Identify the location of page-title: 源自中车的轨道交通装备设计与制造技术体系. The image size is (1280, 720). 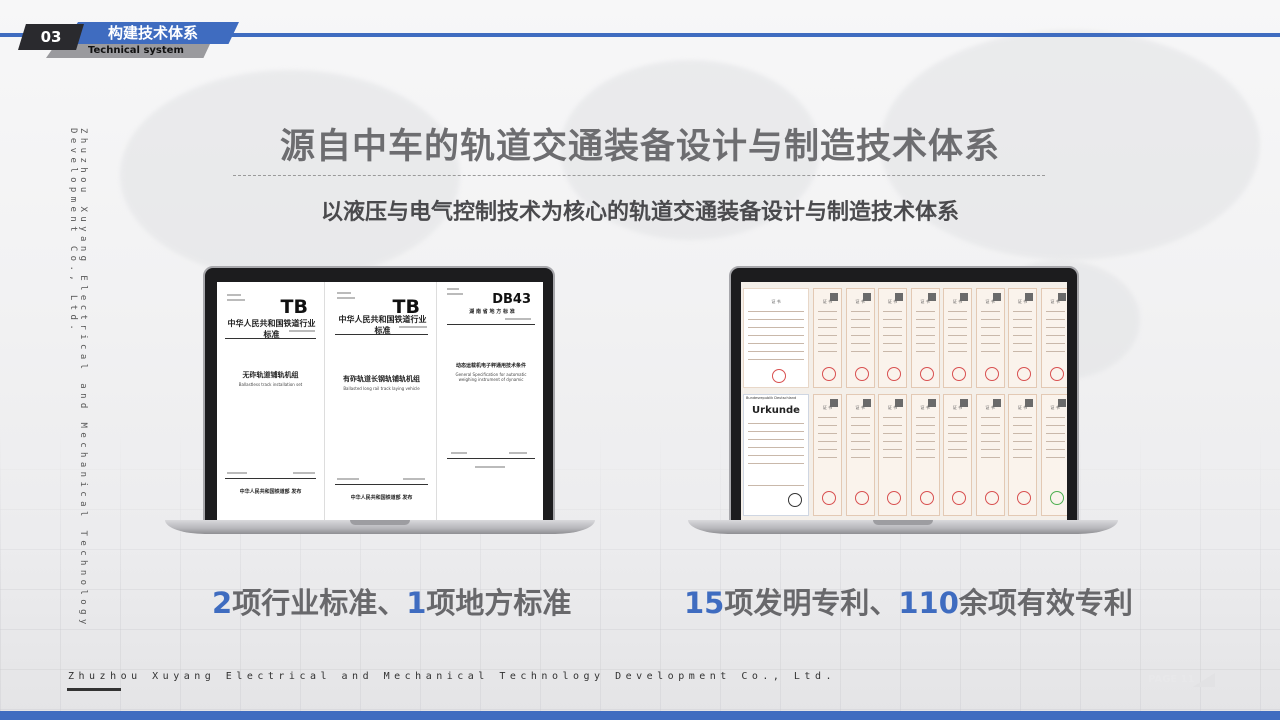
(639, 147).